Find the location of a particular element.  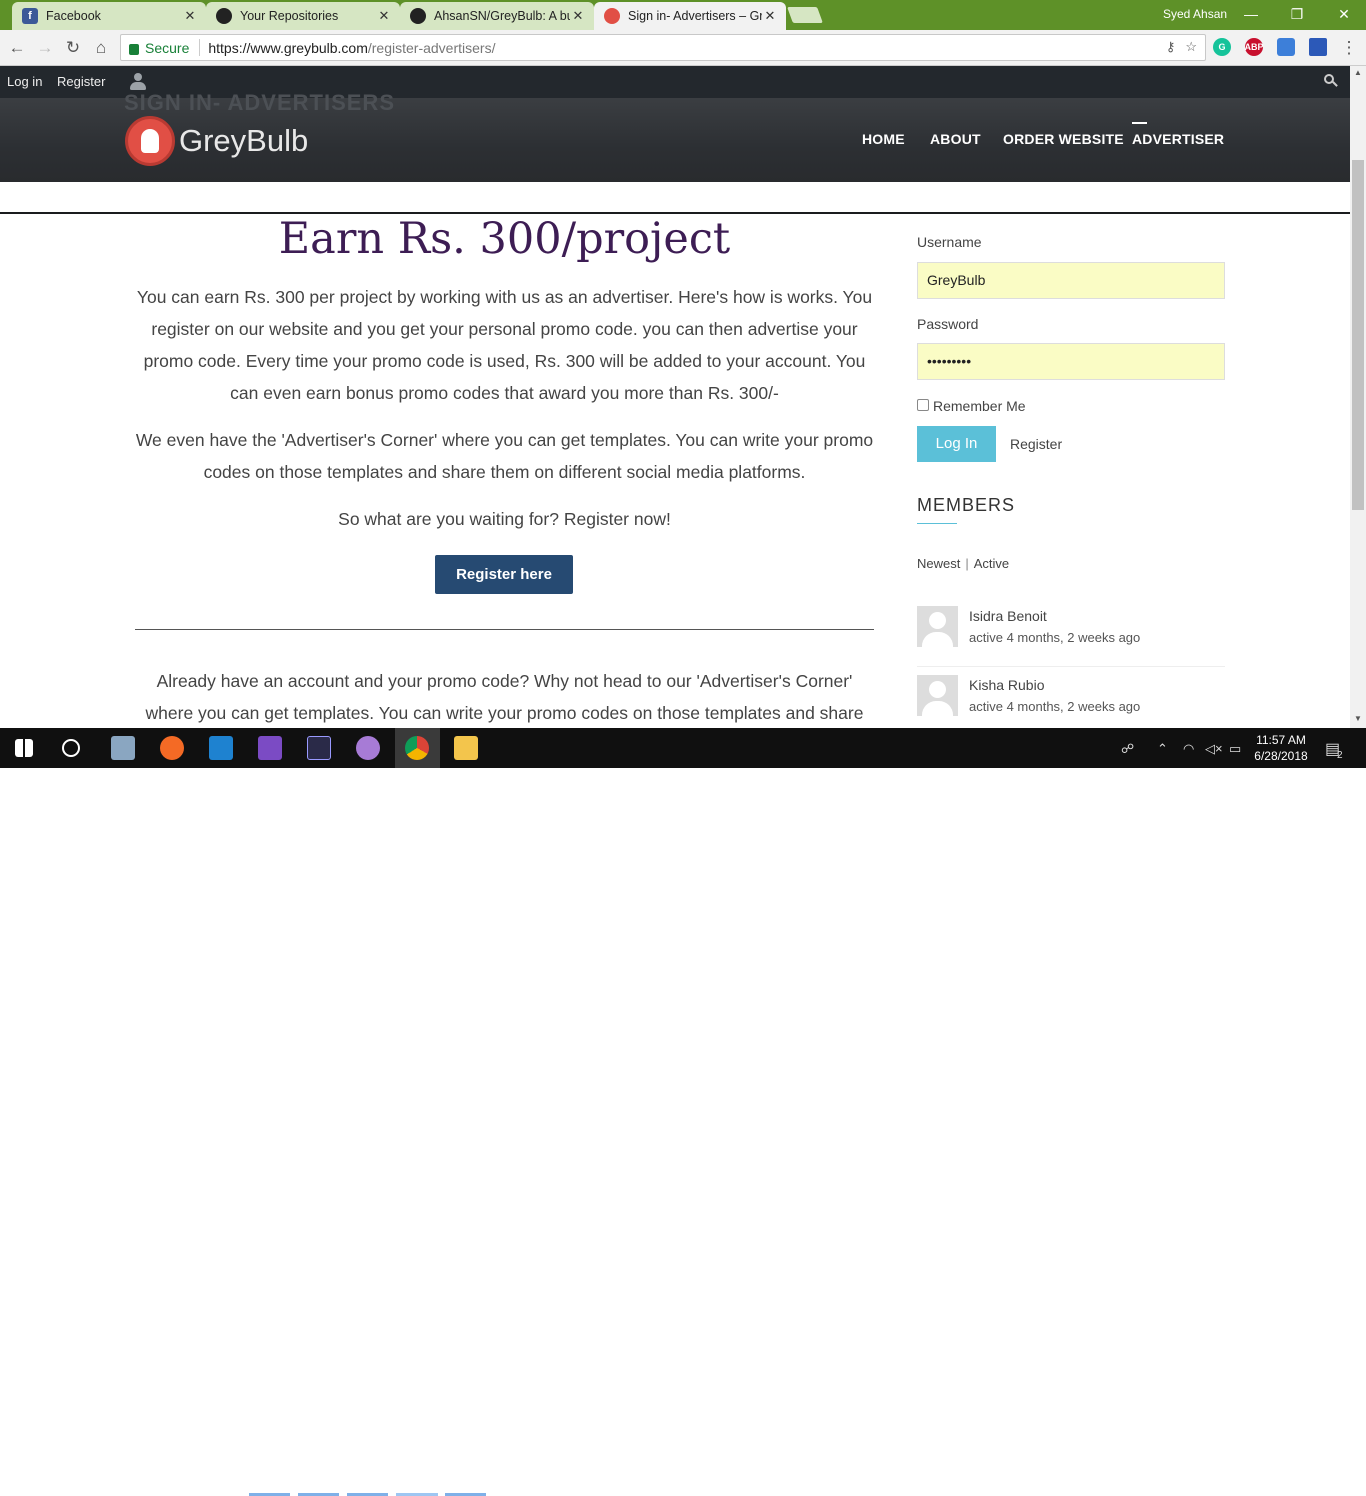

scroll-up-icon: ▲ is located at coordinates (1358, 73).